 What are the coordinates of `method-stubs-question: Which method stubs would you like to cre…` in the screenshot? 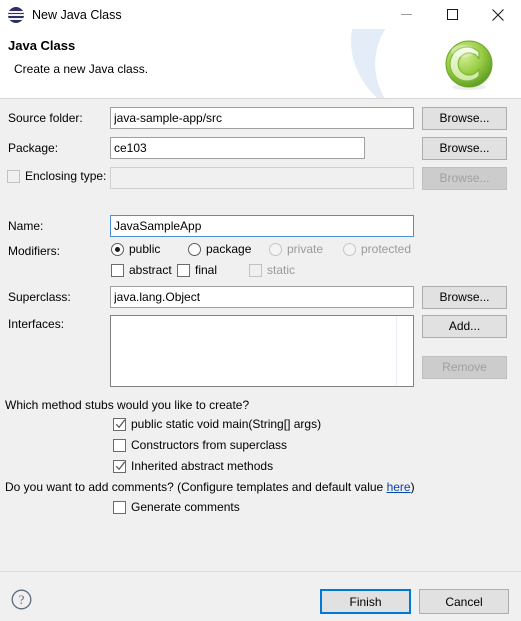 It's located at (127, 405).